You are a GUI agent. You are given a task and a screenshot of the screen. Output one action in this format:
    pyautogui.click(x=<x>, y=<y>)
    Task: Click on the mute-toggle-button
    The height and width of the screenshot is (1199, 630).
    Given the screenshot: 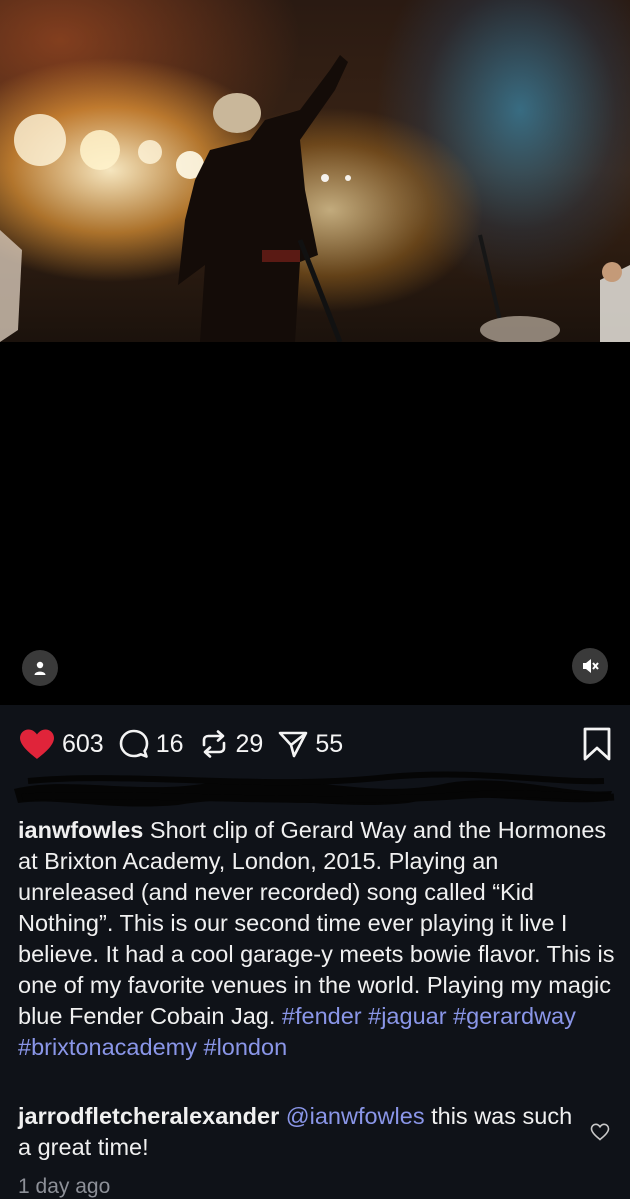 What is the action you would take?
    pyautogui.click(x=590, y=666)
    